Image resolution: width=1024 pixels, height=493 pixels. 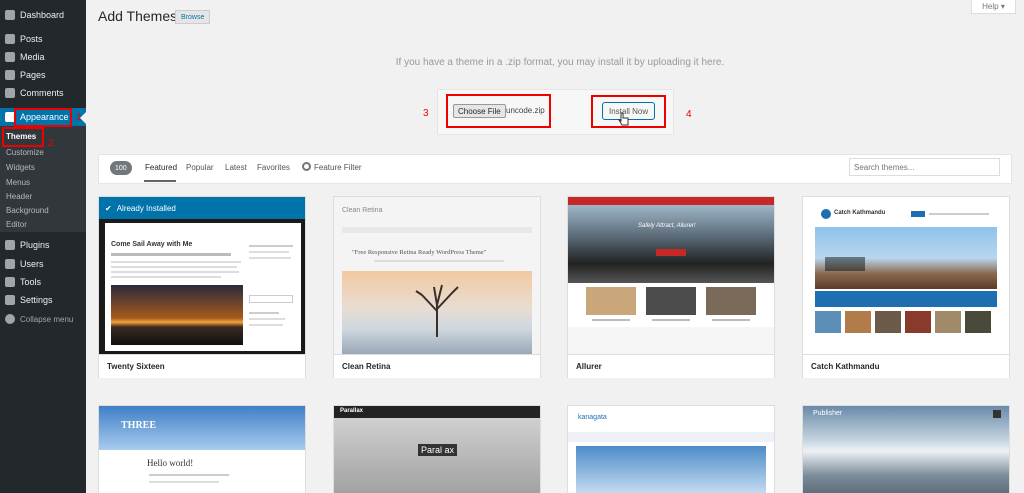 I want to click on users-icon, so click(x=10, y=264).